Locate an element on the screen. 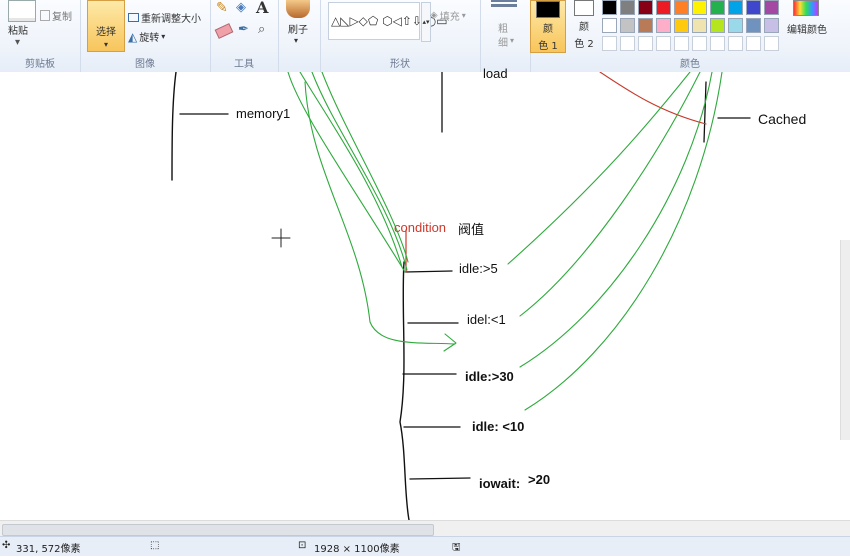 This screenshot has width=850, height=557. iowait-label: iowait: is located at coordinates (500, 483).